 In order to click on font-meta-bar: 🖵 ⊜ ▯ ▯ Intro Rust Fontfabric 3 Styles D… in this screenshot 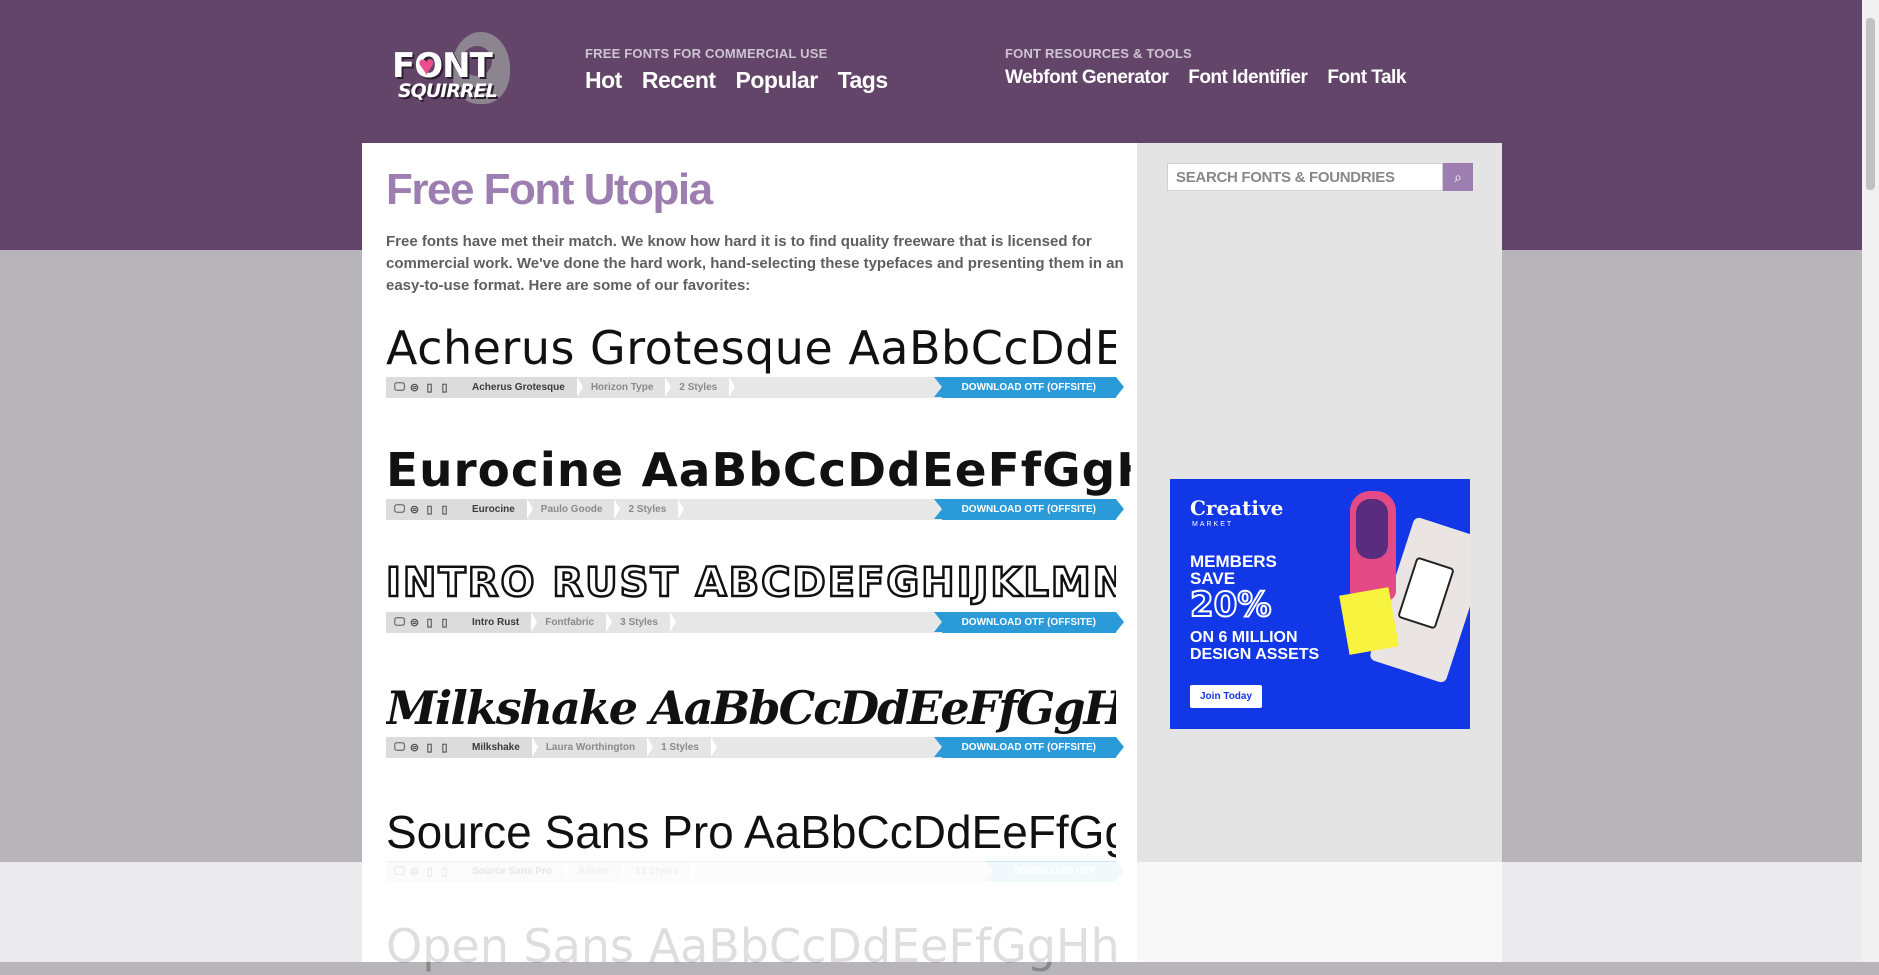, I will do `click(755, 622)`.